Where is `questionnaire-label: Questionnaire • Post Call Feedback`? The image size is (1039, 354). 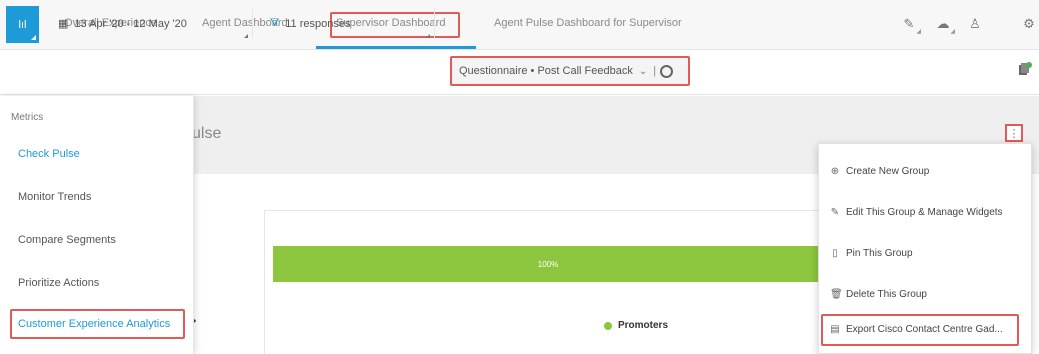
questionnaire-label: Questionnaire • Post Call Feedback is located at coordinates (546, 71).